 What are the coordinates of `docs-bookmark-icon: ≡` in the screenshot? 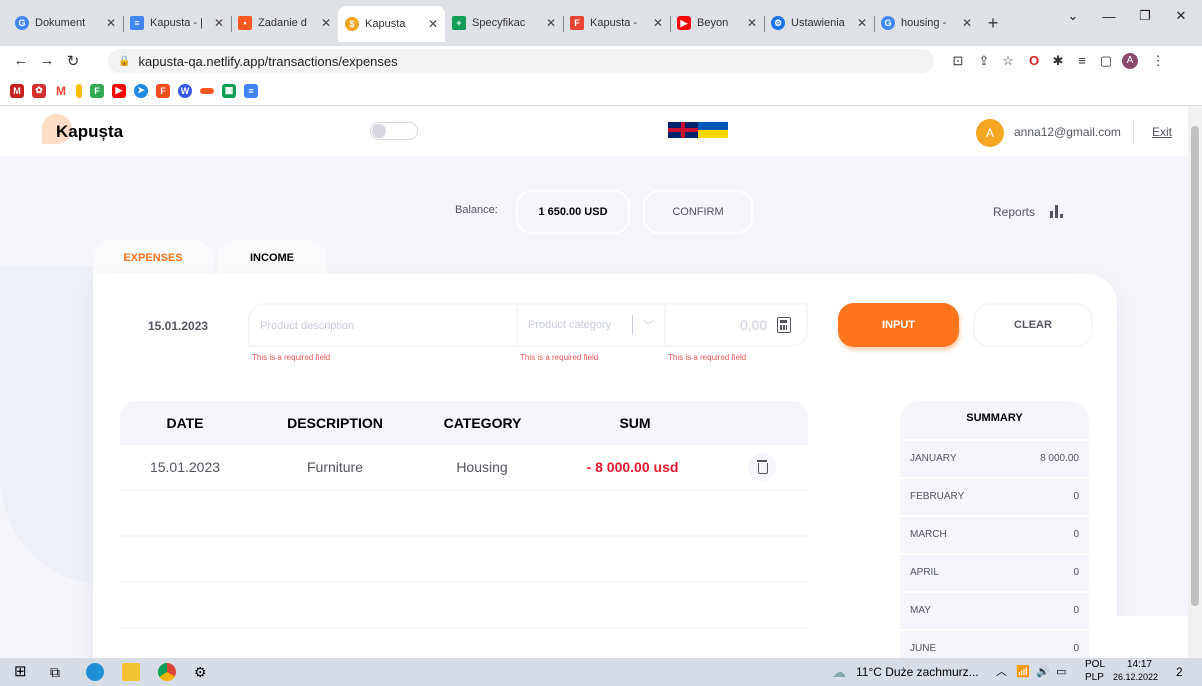 It's located at (251, 90).